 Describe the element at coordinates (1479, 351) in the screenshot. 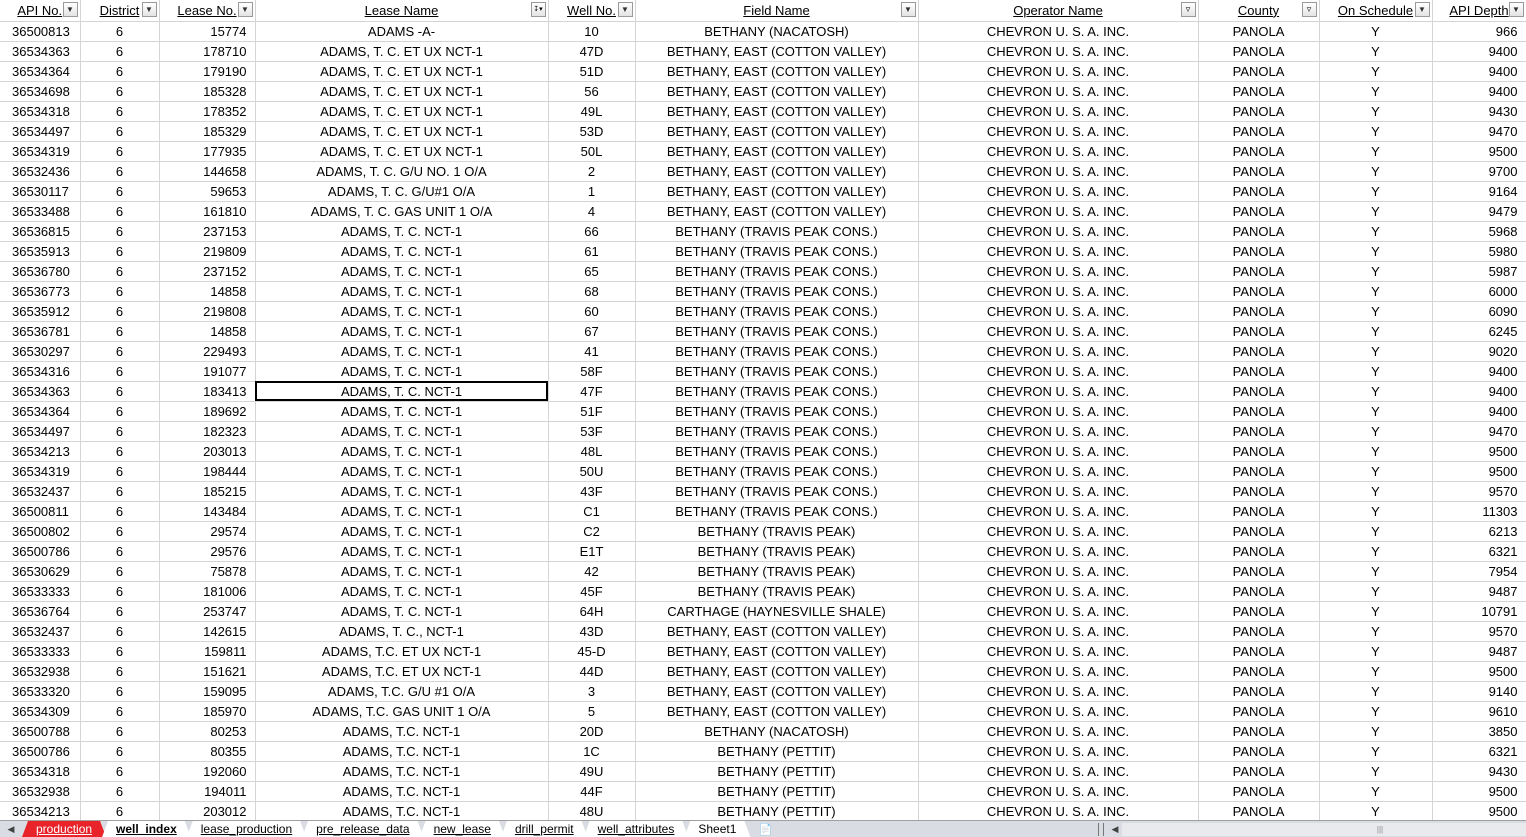

I see `table-cell: 9020` at that location.